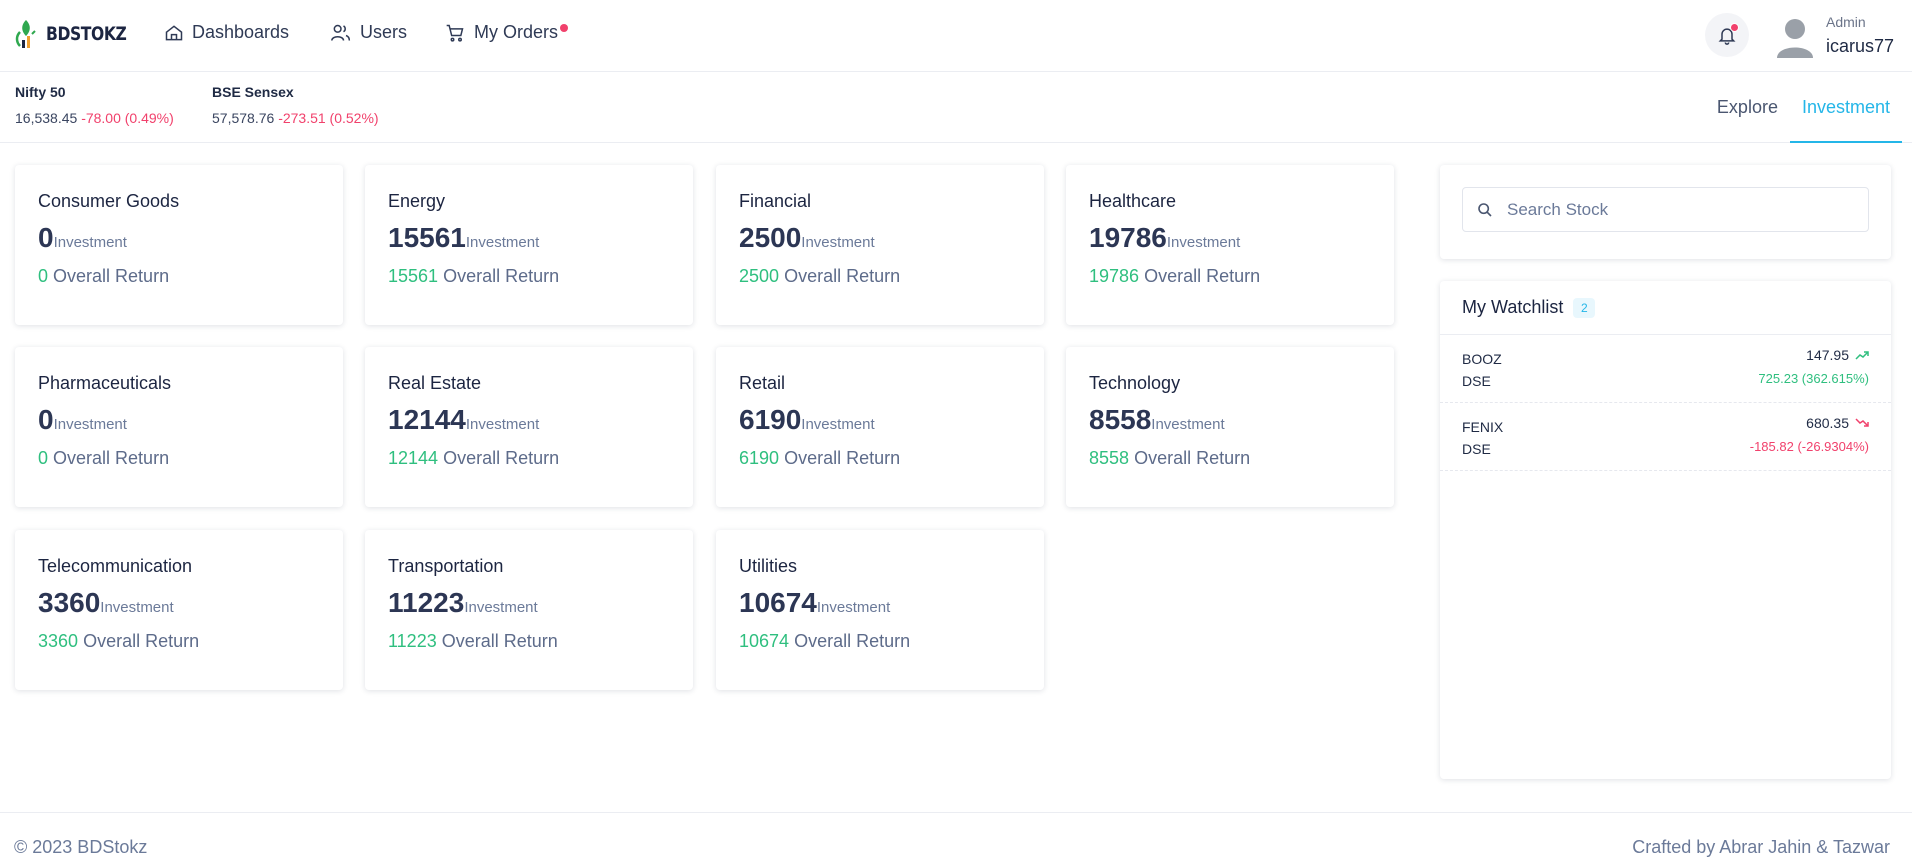 This screenshot has width=1912, height=866. I want to click on sector-name: Consumer Goods, so click(109, 201).